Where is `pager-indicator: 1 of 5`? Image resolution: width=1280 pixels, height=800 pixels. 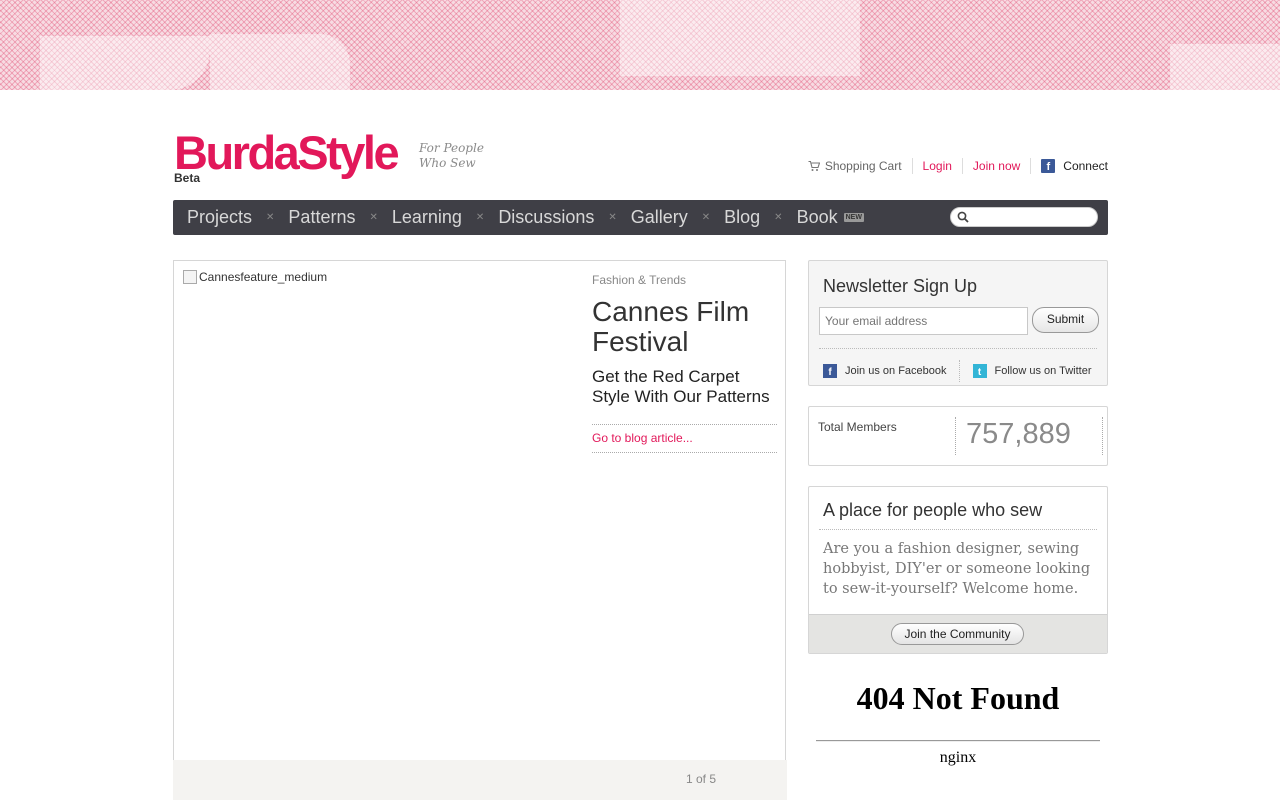
pager-indicator: 1 of 5 is located at coordinates (701, 779).